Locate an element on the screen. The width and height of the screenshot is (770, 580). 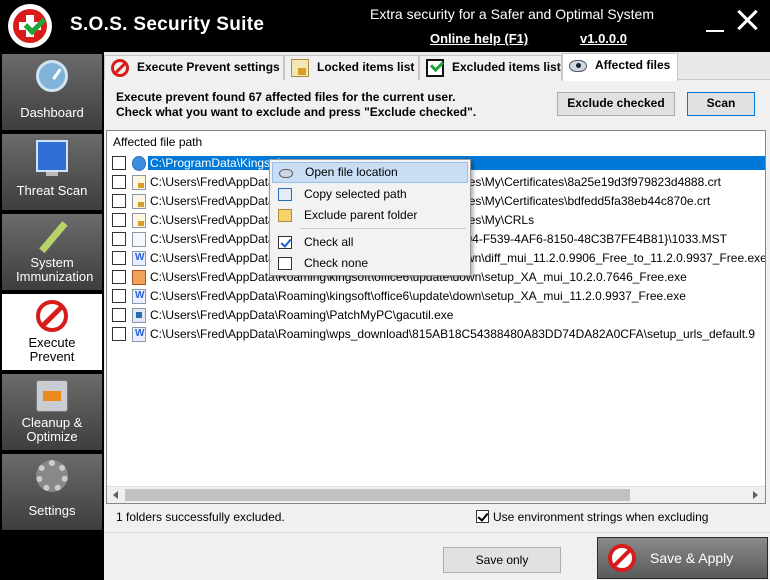
save-apply-button: Save & Apply is located at coordinates (682, 558).